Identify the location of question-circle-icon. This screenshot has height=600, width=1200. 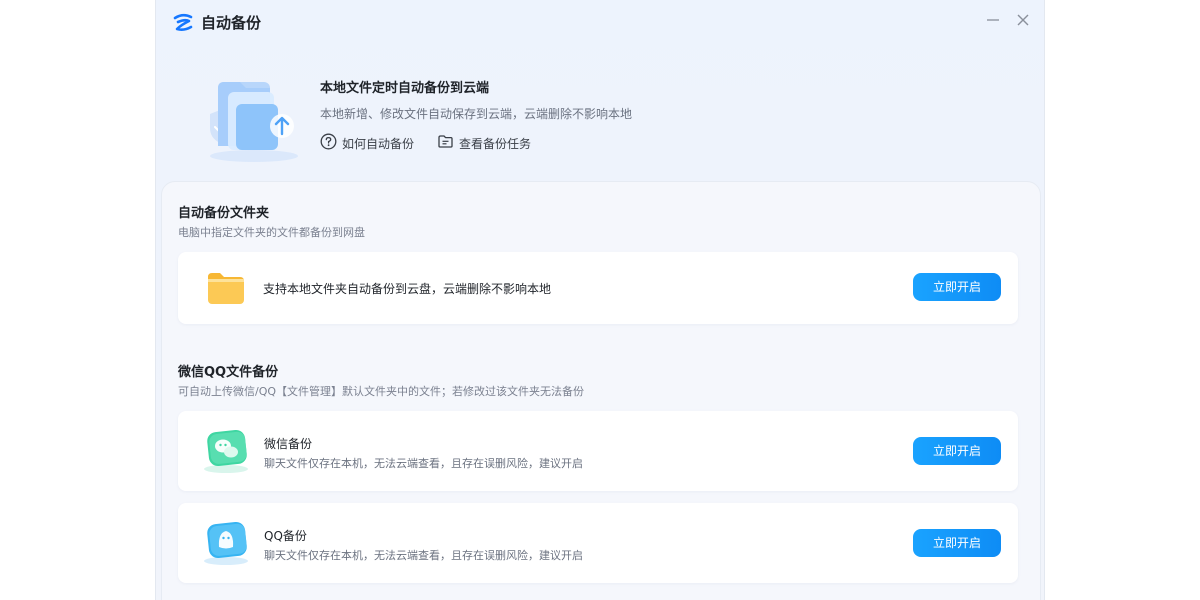
(331, 143).